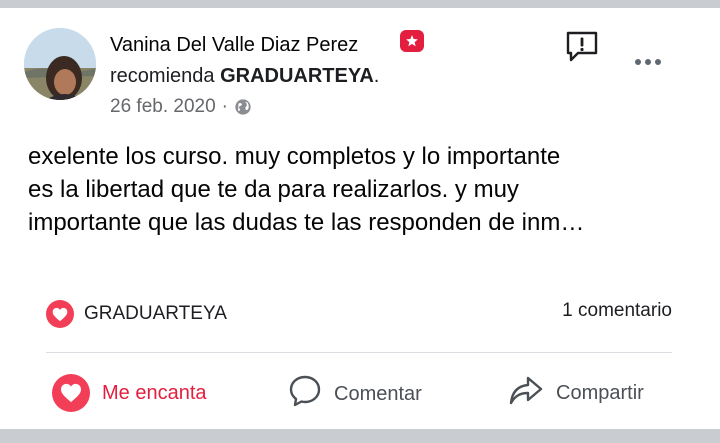  Describe the element at coordinates (71, 393) in the screenshot. I see `heart-icon` at that location.